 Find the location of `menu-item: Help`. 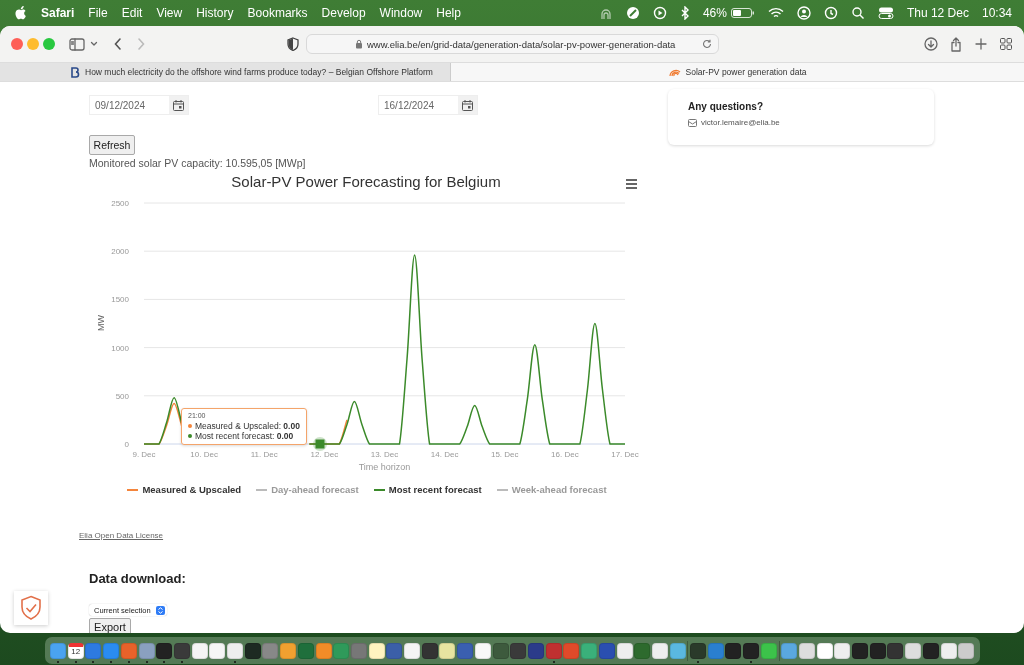

menu-item: Help is located at coordinates (448, 13).